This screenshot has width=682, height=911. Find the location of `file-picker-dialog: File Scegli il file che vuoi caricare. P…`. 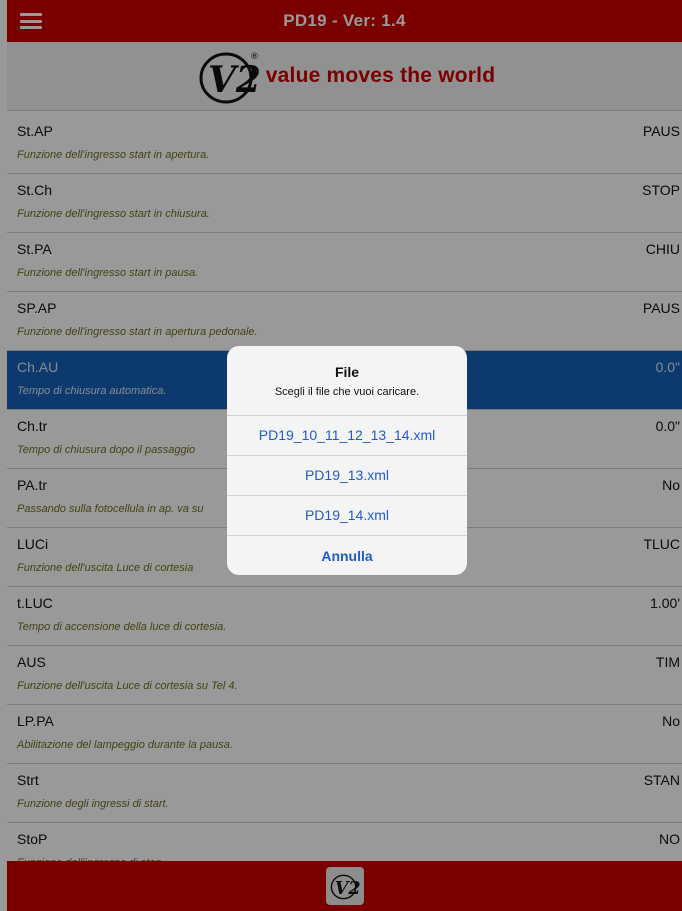

file-picker-dialog: File Scegli il file che vuoi caricare. P… is located at coordinates (347, 460).